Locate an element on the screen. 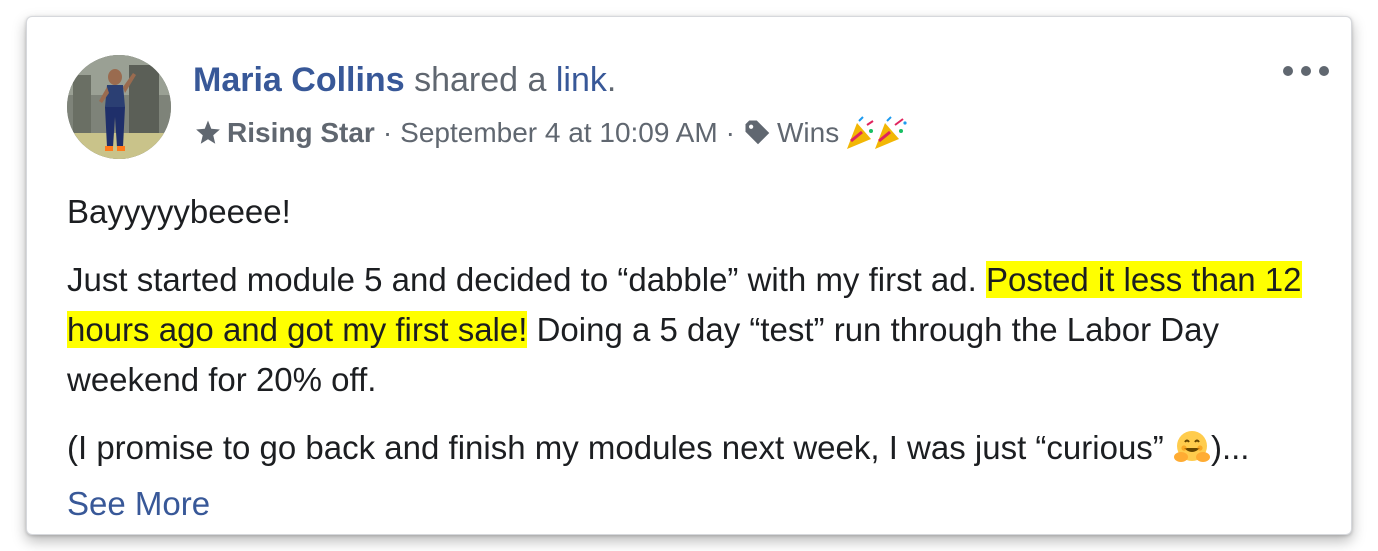 The height and width of the screenshot is (551, 1378). tag-icon is located at coordinates (757, 132).